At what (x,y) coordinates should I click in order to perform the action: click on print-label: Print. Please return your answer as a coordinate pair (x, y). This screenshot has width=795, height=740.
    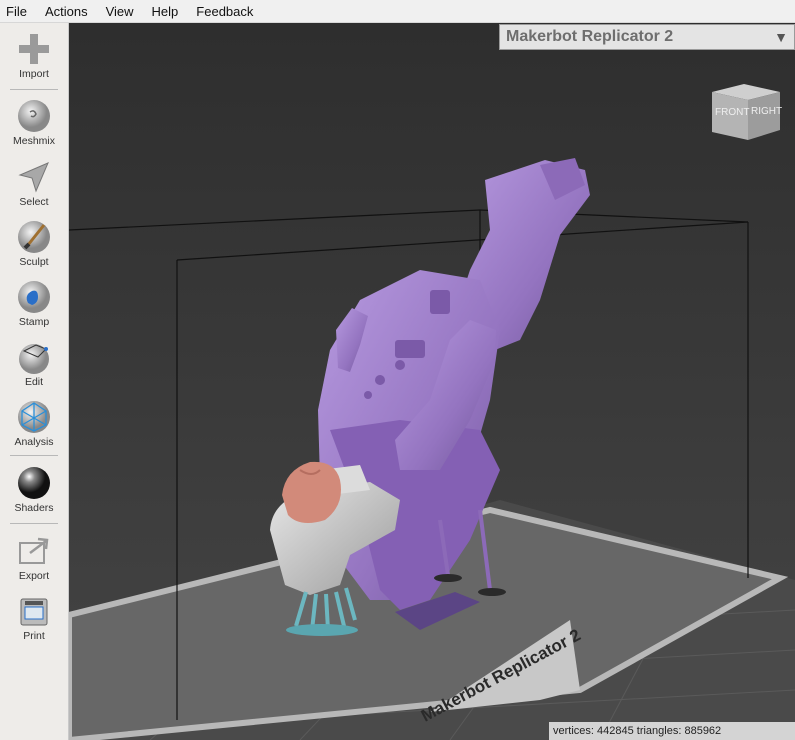
    Looking at the image, I should click on (34, 636).